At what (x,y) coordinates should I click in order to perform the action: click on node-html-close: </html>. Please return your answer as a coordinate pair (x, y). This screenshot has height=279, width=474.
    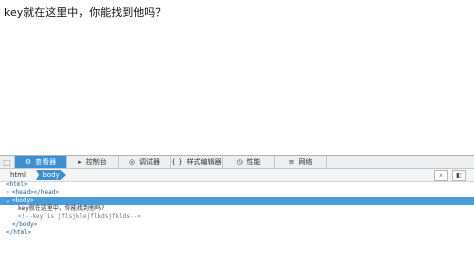
    Looking at the image, I should click on (237, 233).